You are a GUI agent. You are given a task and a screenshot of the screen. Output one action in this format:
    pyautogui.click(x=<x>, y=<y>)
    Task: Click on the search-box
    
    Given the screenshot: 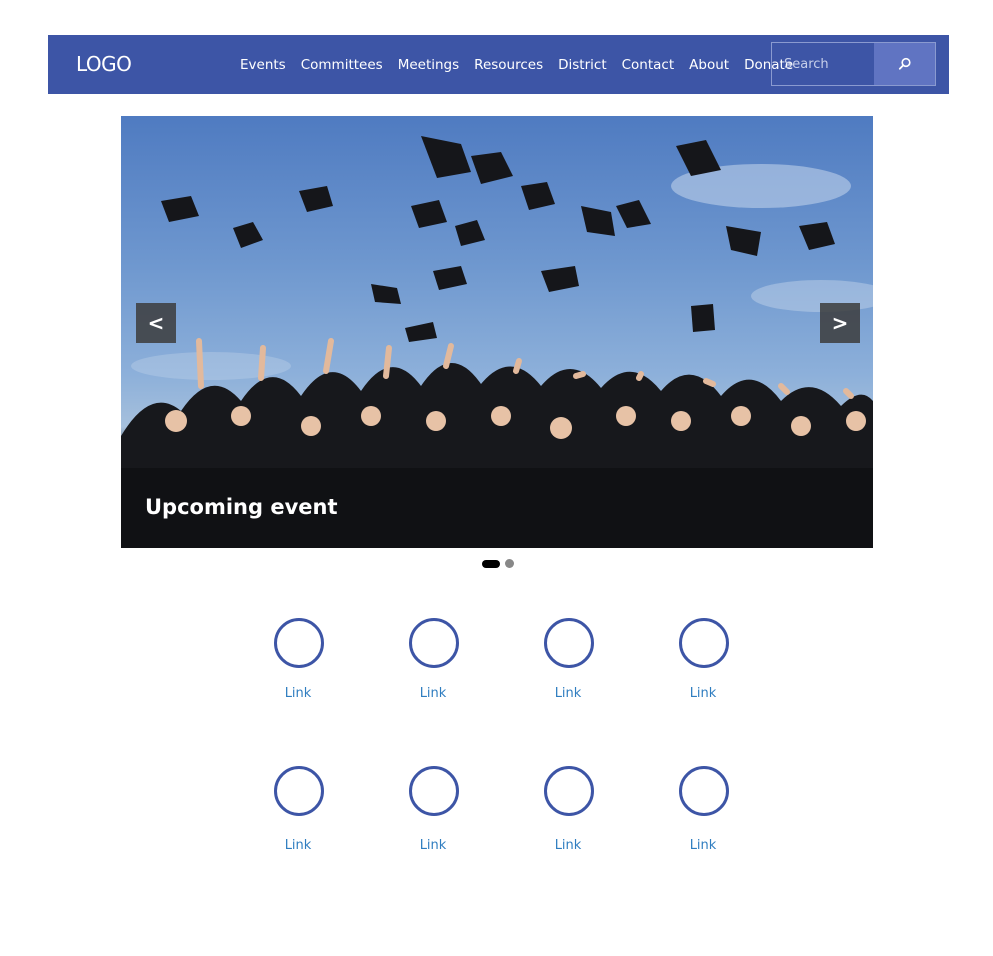 What is the action you would take?
    pyautogui.click(x=853, y=64)
    